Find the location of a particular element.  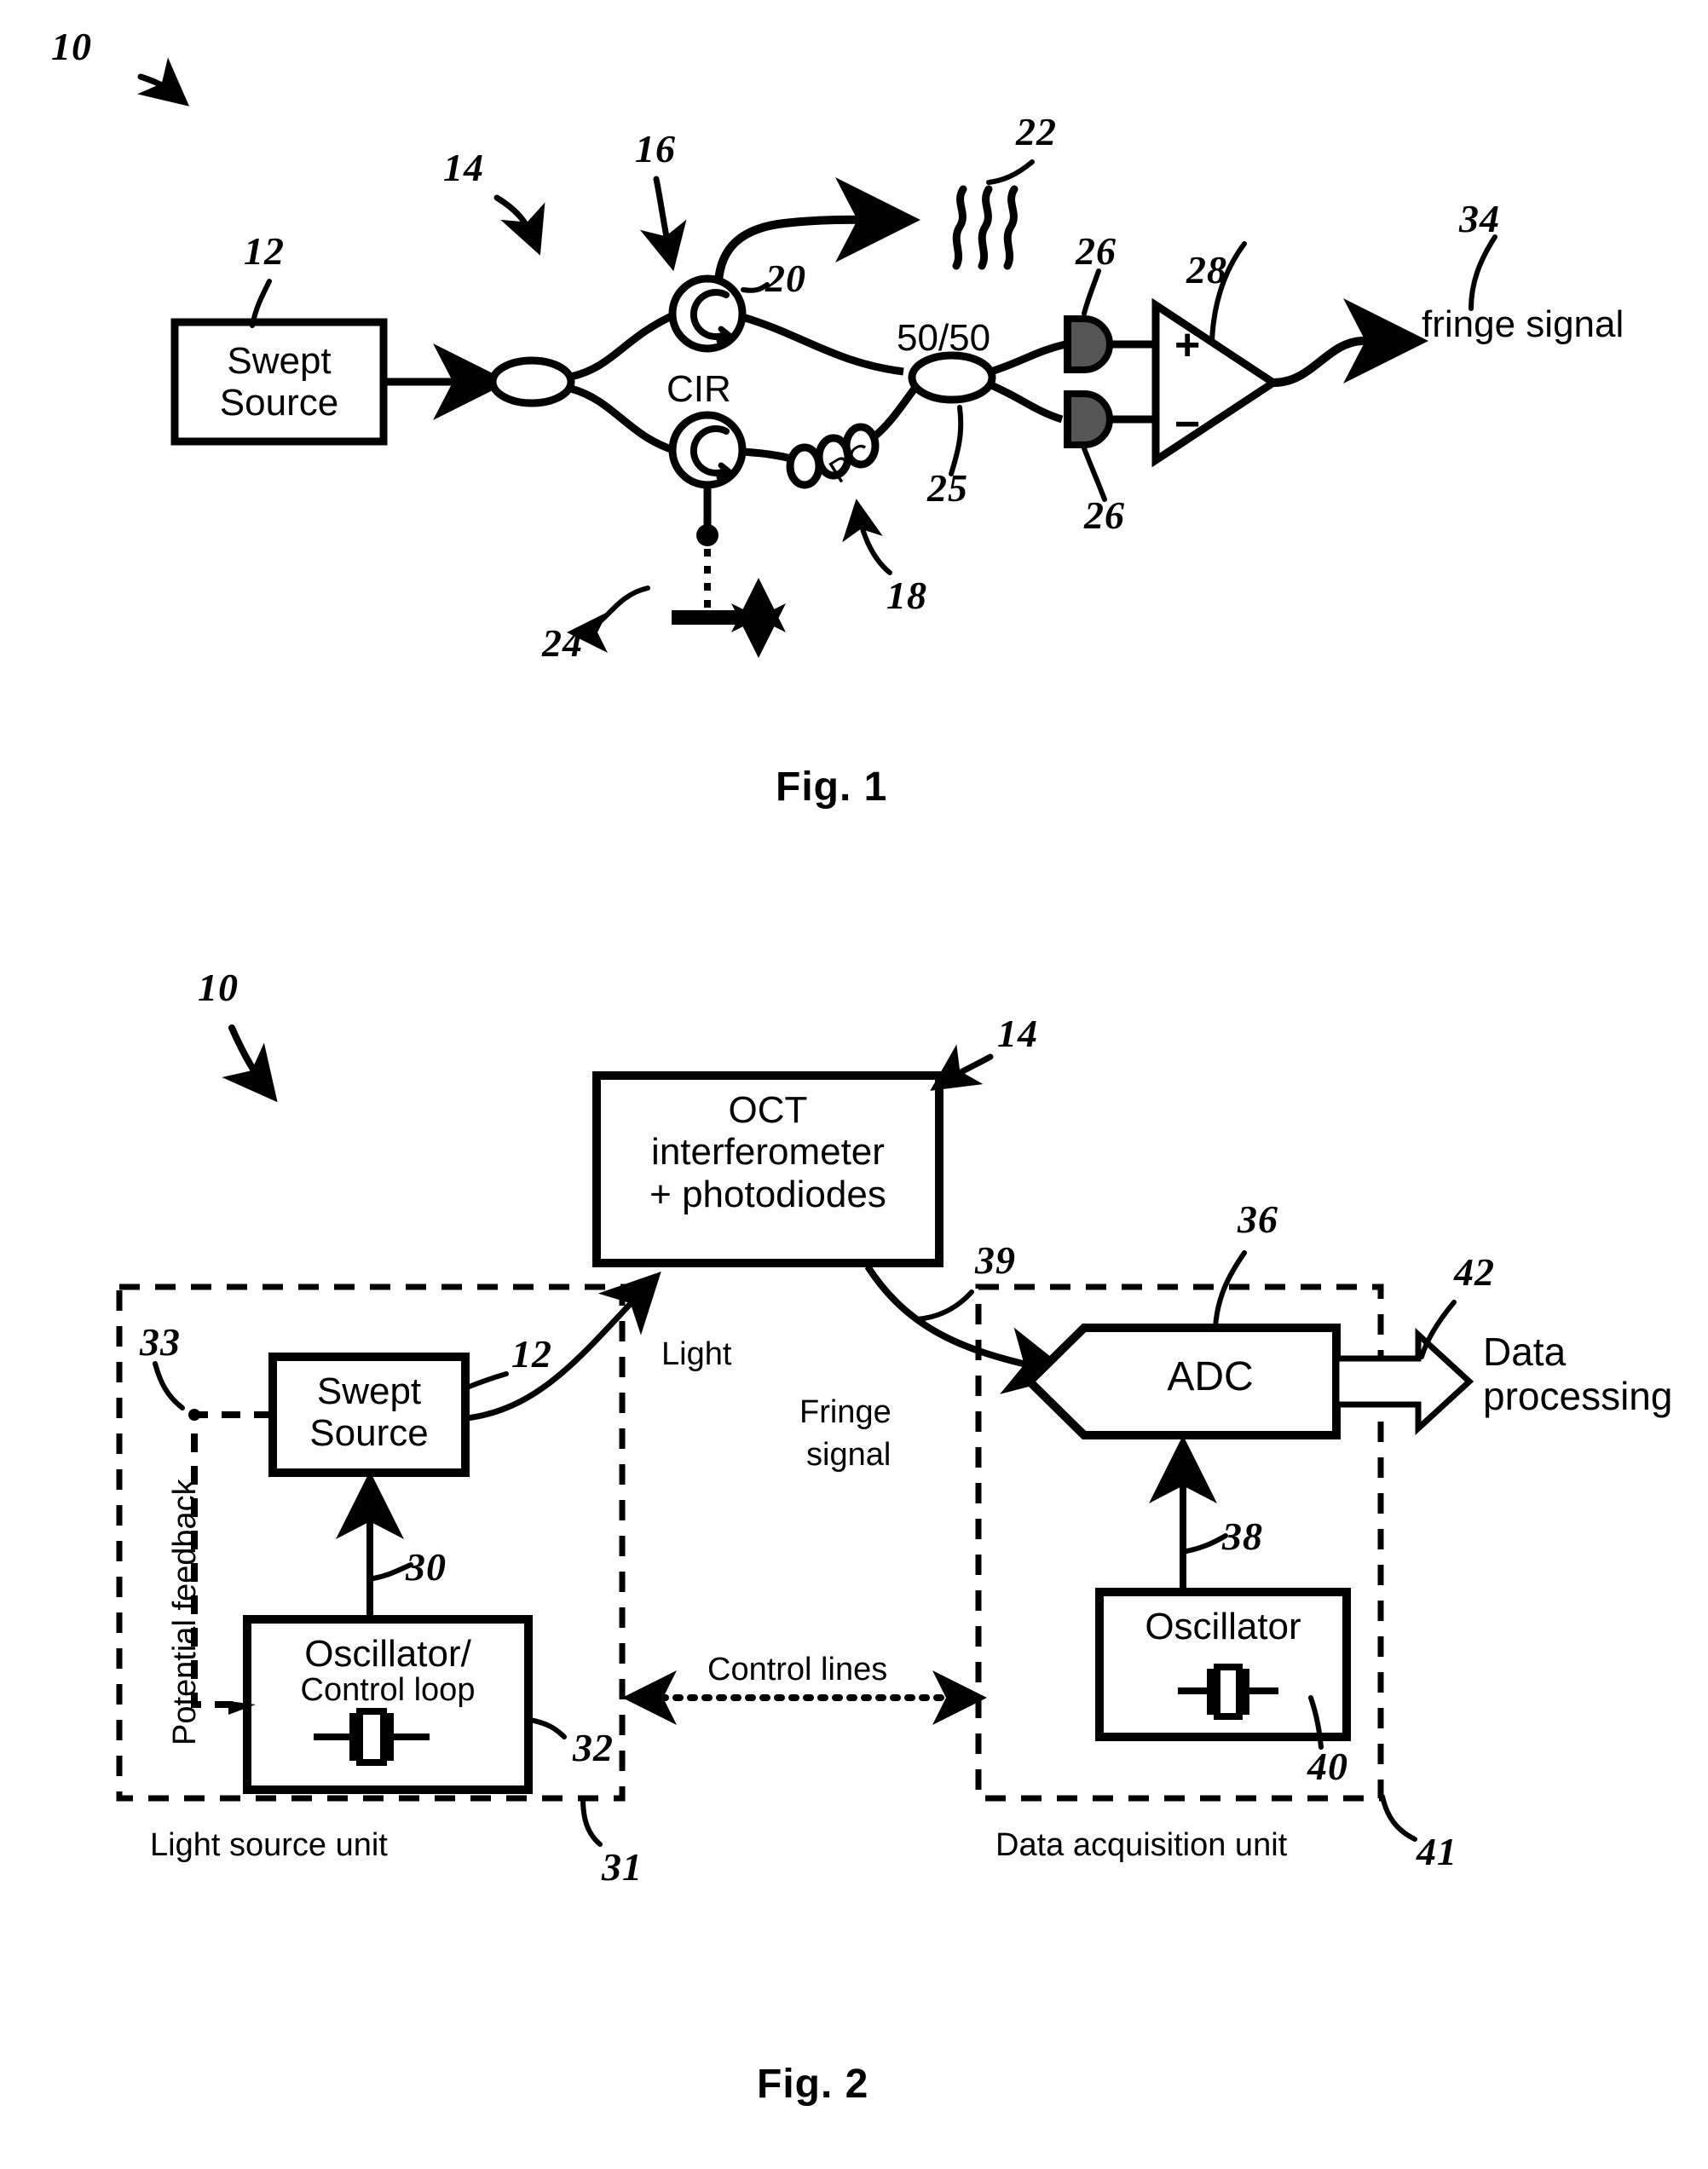

oct-line2: interferometer is located at coordinates (768, 1152).